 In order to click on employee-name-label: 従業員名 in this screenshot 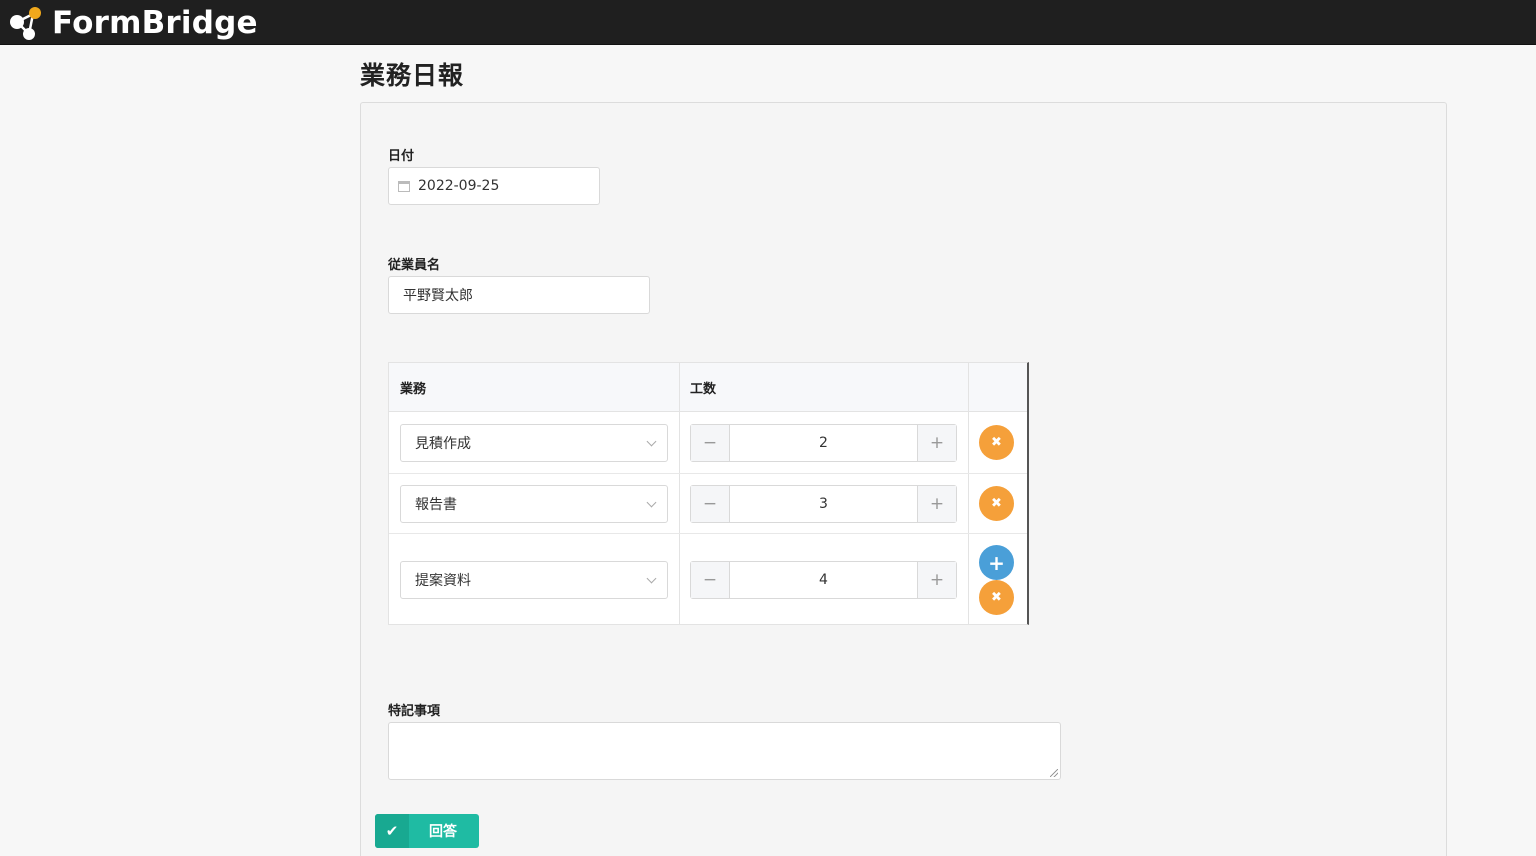, I will do `click(414, 265)`.